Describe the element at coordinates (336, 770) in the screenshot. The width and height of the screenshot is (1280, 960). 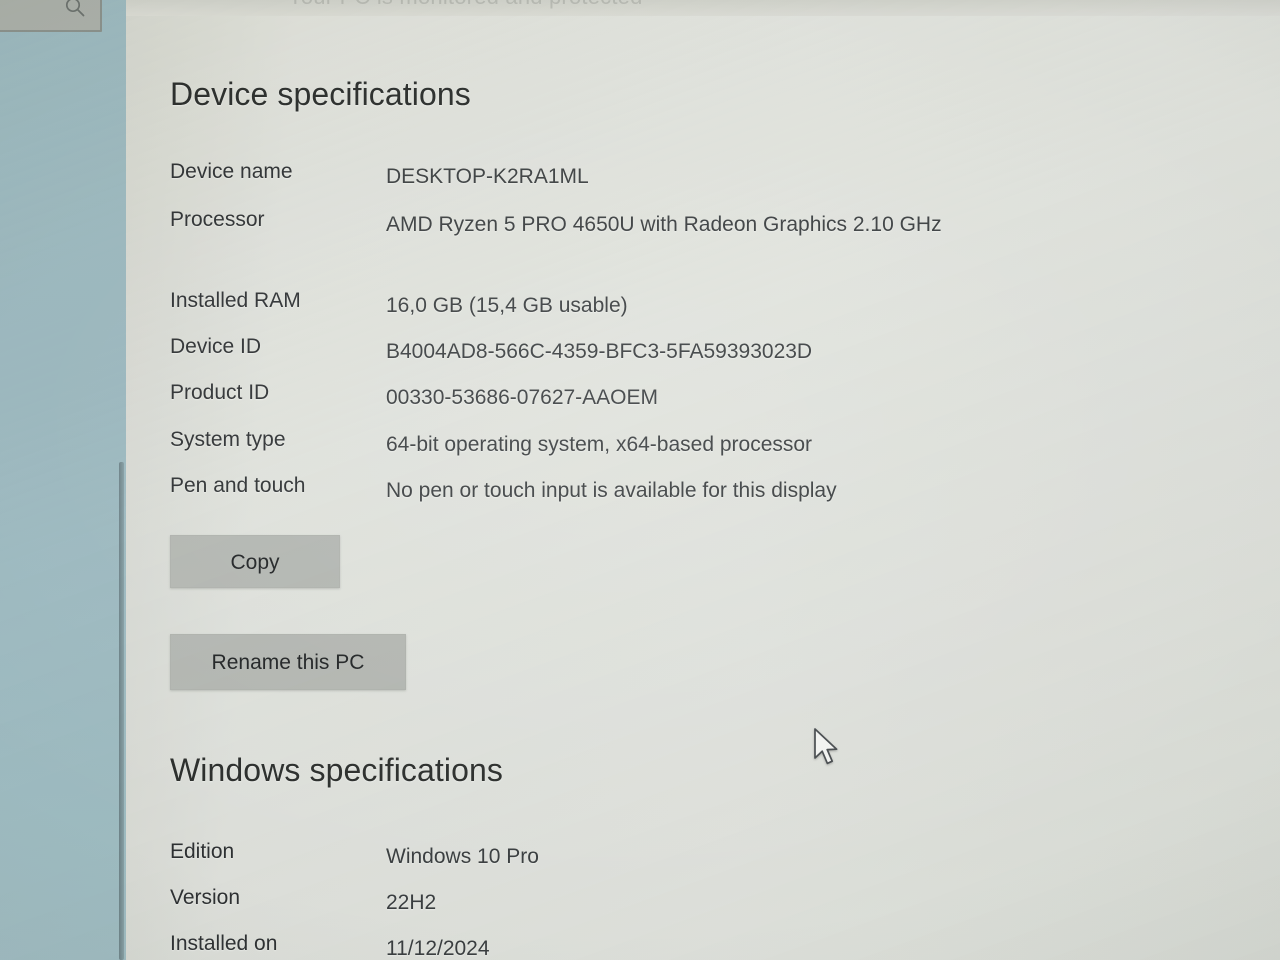
I see `windows-specifications-title: Windows specifications` at that location.